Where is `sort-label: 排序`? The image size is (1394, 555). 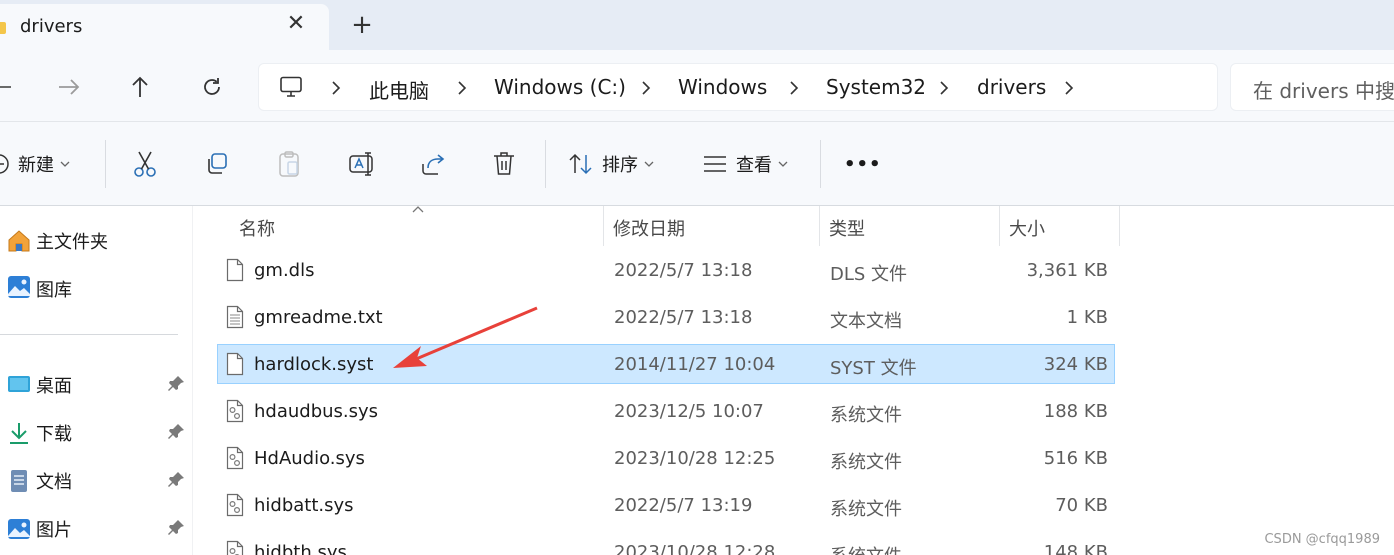
sort-label: 排序 is located at coordinates (620, 165).